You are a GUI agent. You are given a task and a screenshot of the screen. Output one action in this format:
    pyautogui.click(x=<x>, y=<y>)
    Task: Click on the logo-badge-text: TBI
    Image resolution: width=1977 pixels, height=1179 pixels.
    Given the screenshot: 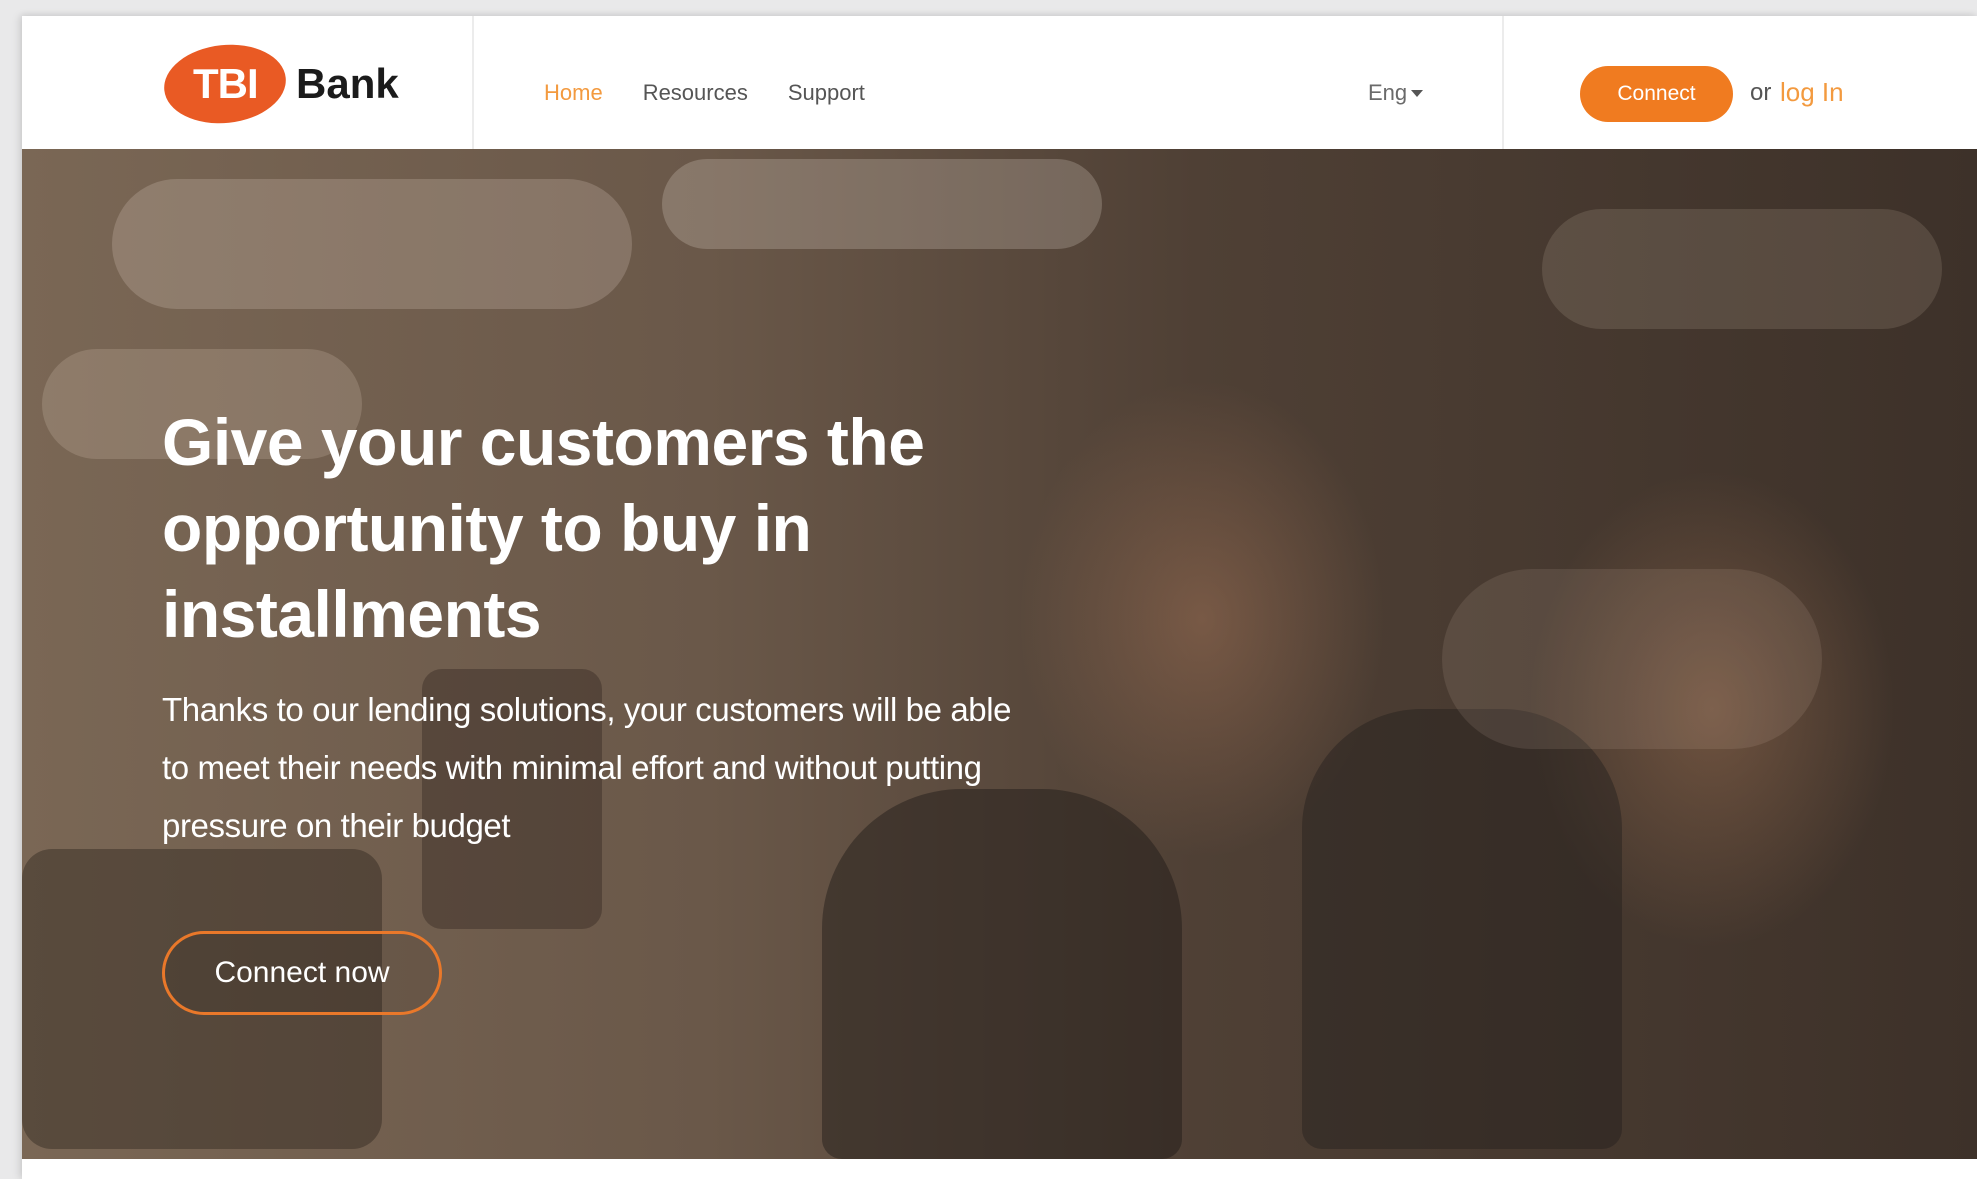 What is the action you would take?
    pyautogui.click(x=225, y=83)
    